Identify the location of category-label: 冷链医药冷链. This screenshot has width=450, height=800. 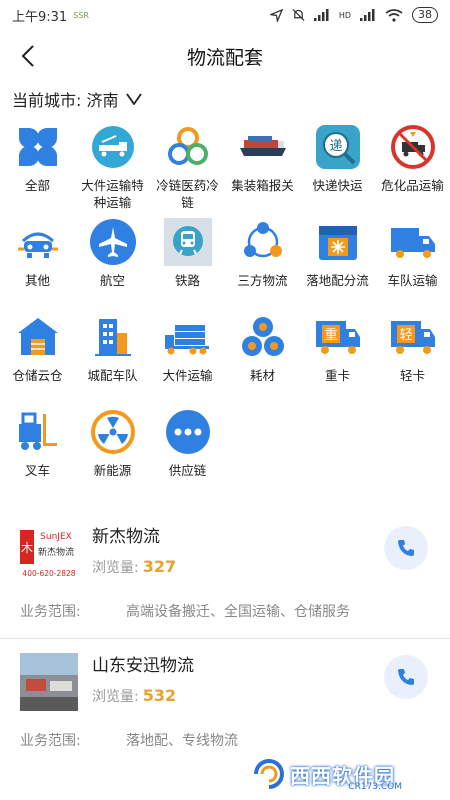
(187, 194).